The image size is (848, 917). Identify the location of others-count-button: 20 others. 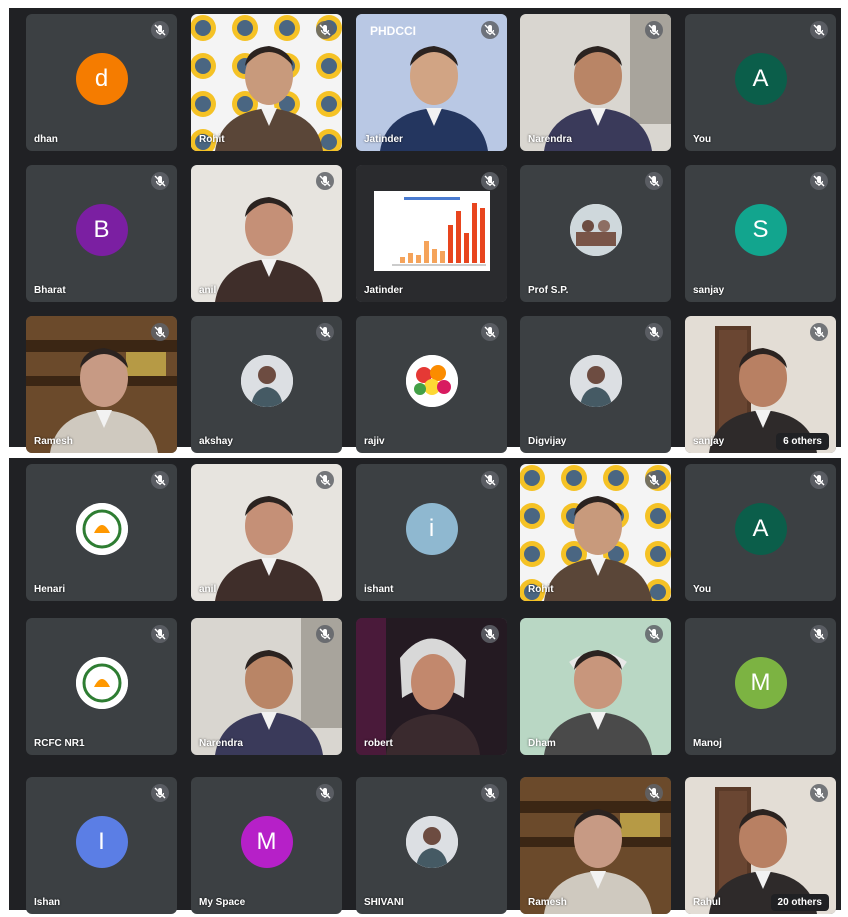
(799, 902).